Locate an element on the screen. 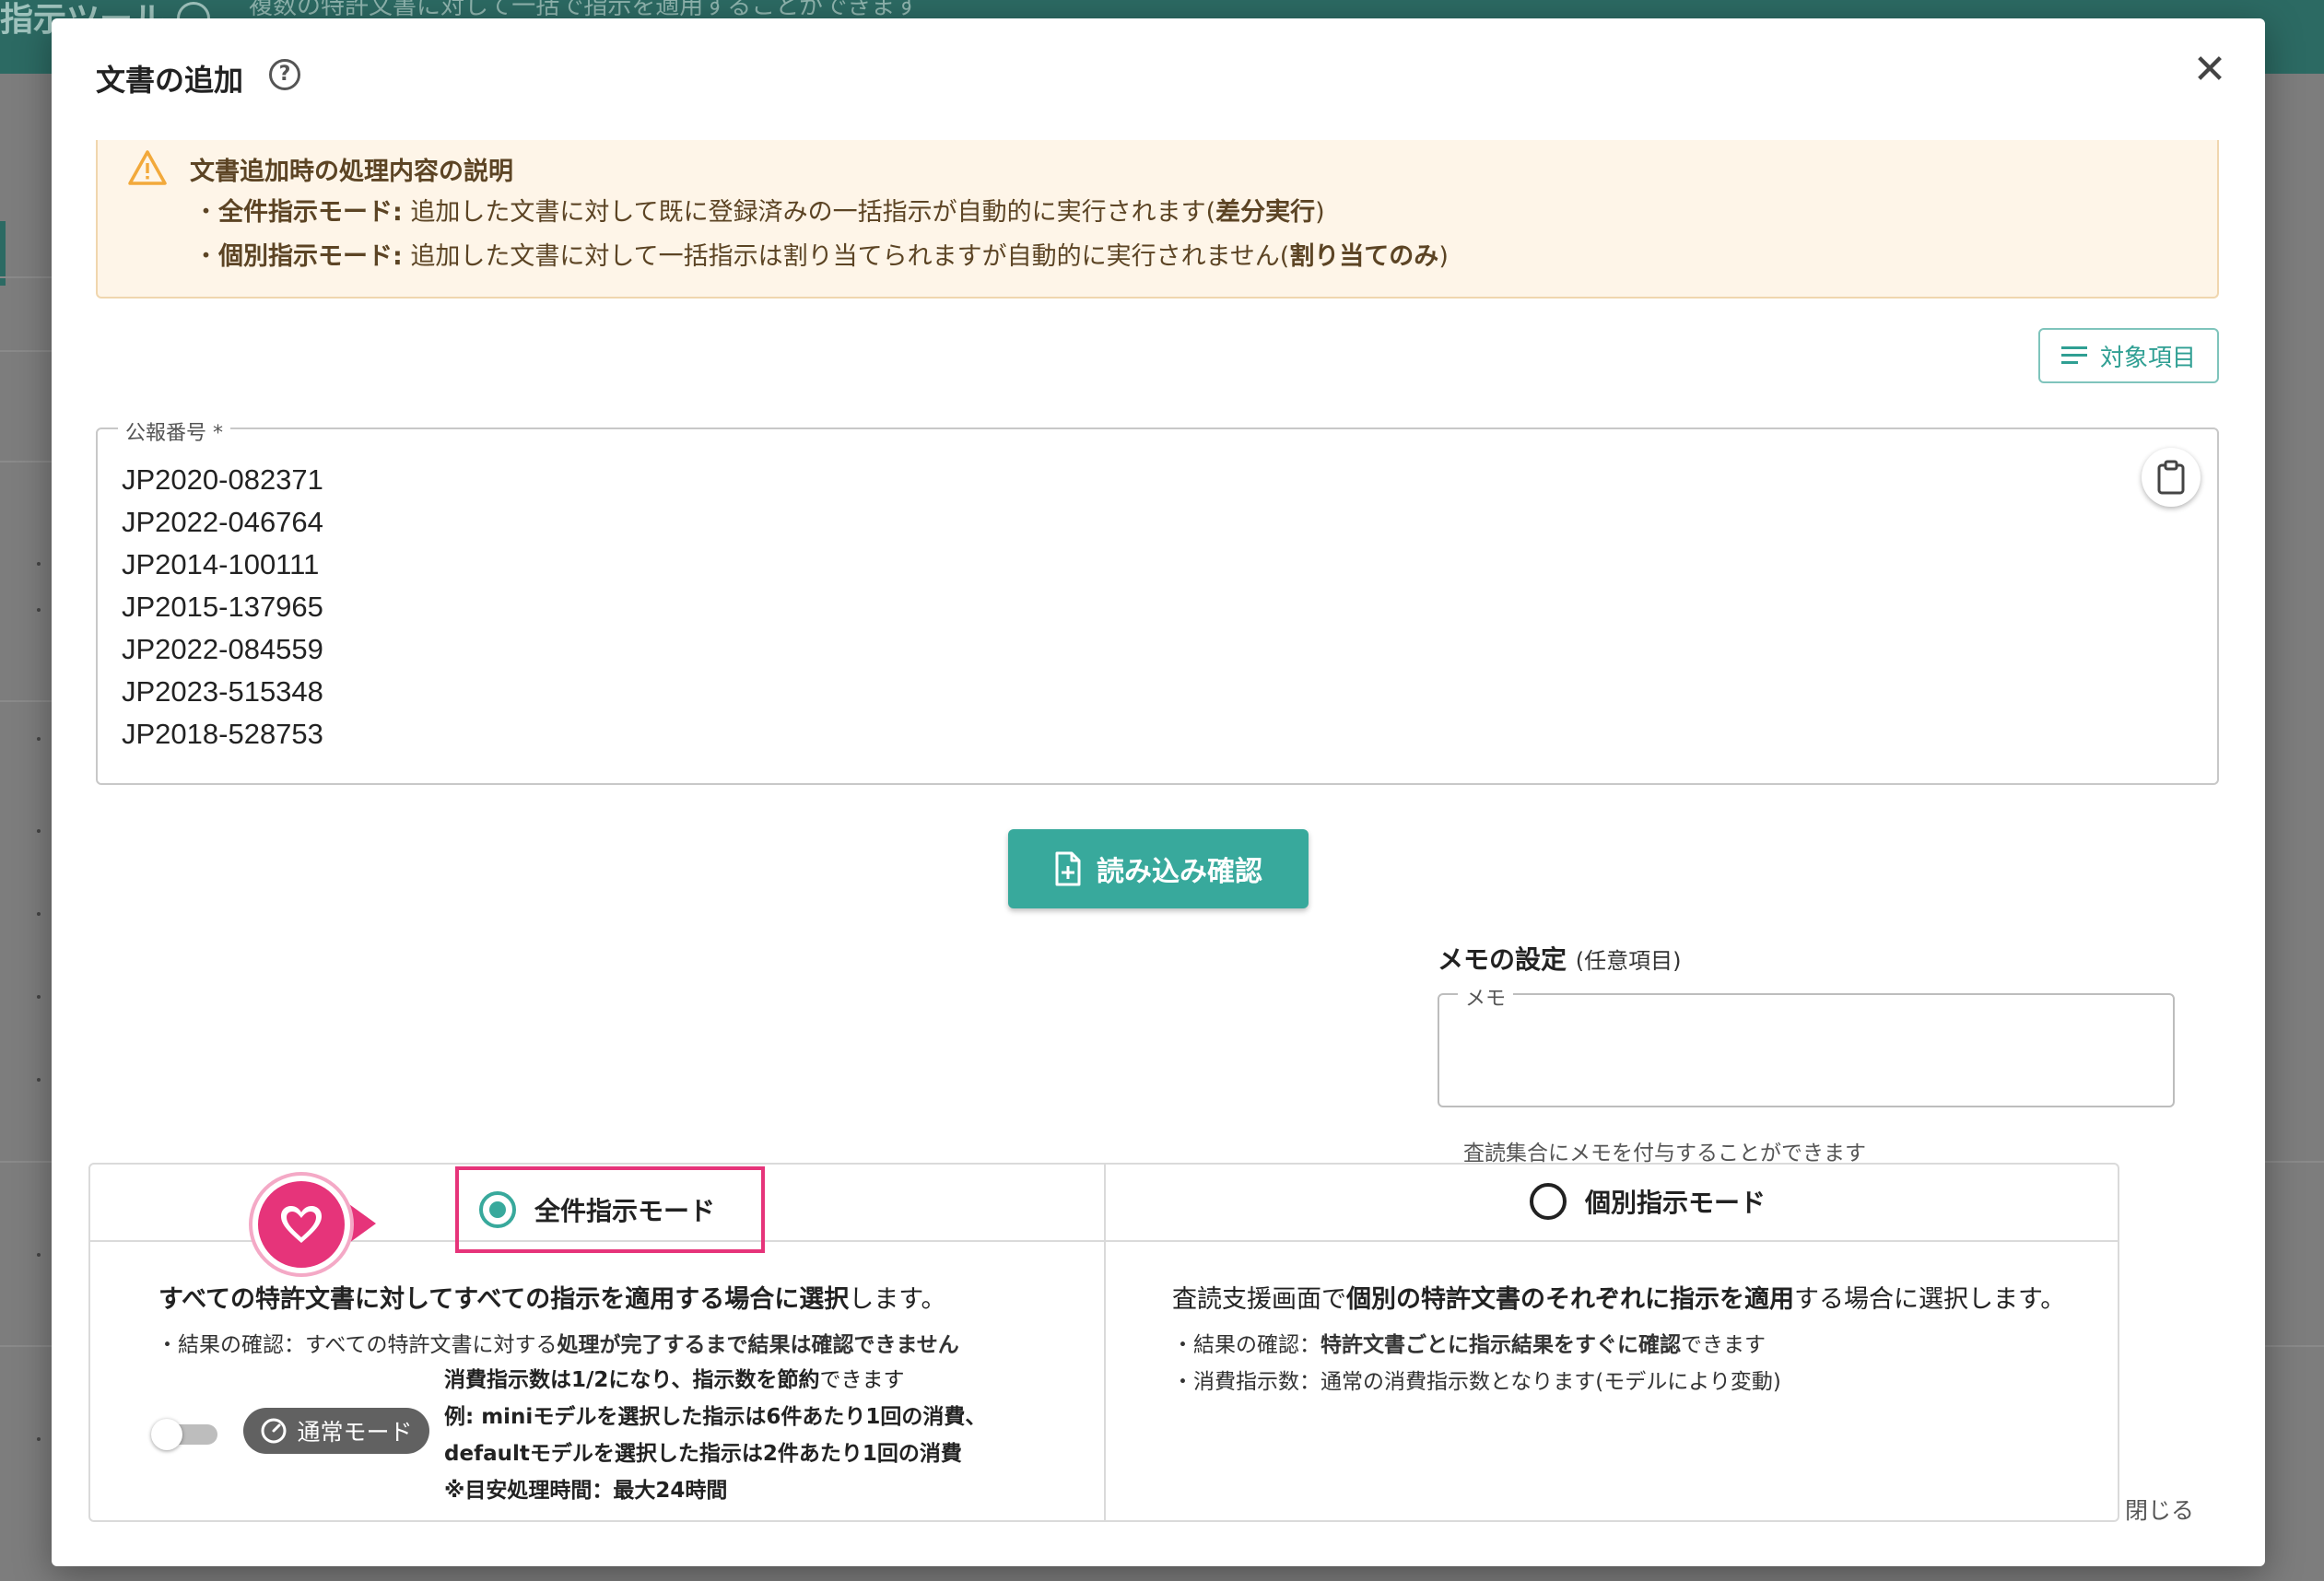 The image size is (2324, 1581). mode-info-line: 例: miniモデルを選択した指示は6件あたり1回の消費、 is located at coordinates (715, 1417).